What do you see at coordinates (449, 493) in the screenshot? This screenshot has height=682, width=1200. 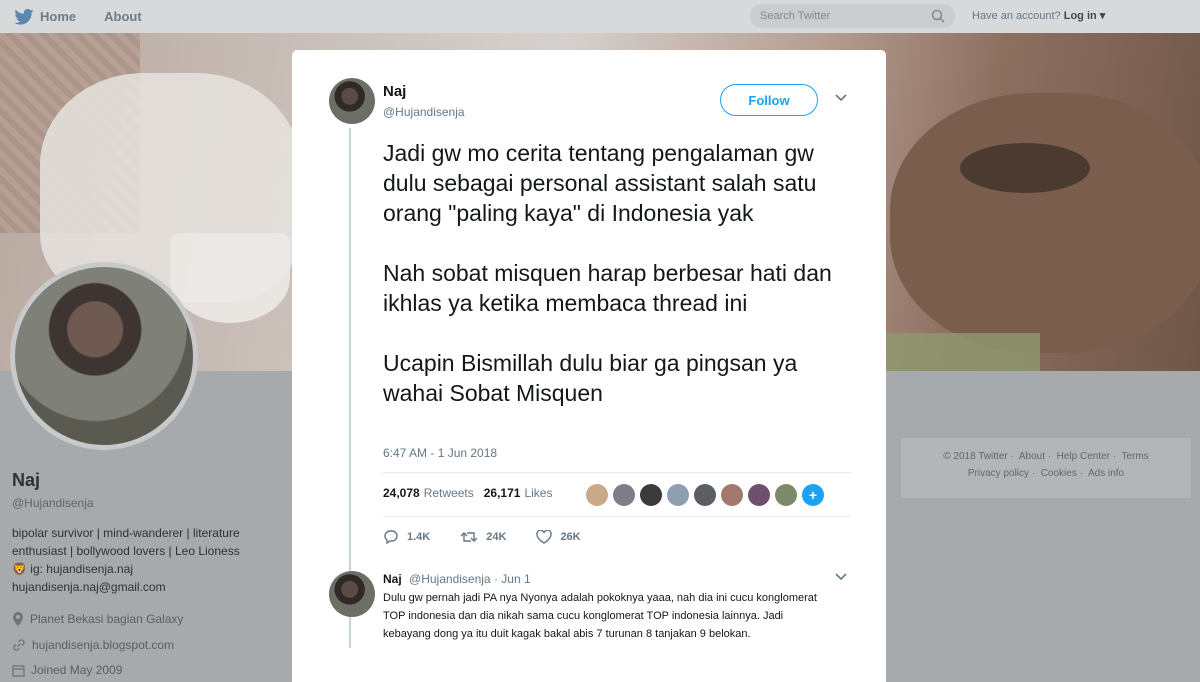 I see `retweets-label: Retweets` at bounding box center [449, 493].